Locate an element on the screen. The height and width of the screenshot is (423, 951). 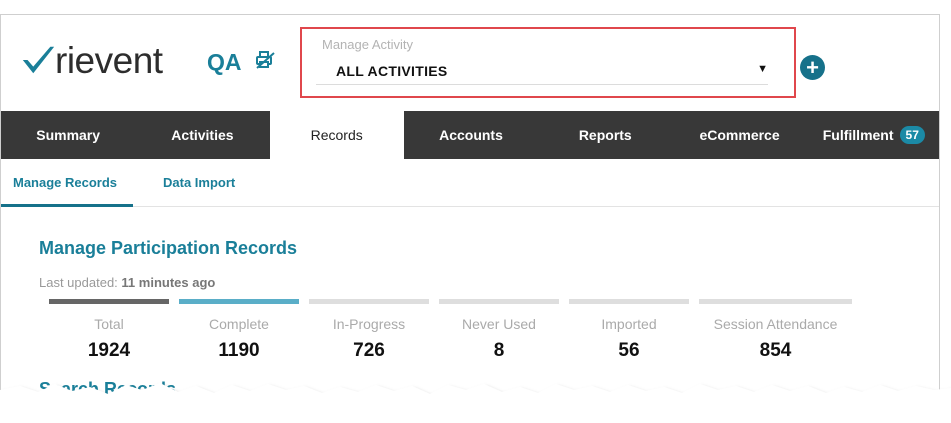
environment-label: QA is located at coordinates (224, 62).